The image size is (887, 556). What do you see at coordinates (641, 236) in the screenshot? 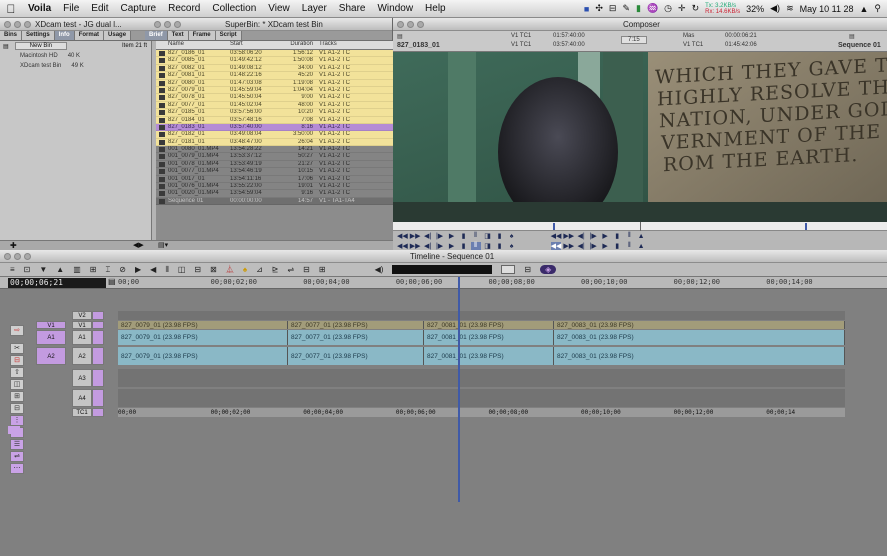
I see `record-button-7: ▲` at bounding box center [641, 236].